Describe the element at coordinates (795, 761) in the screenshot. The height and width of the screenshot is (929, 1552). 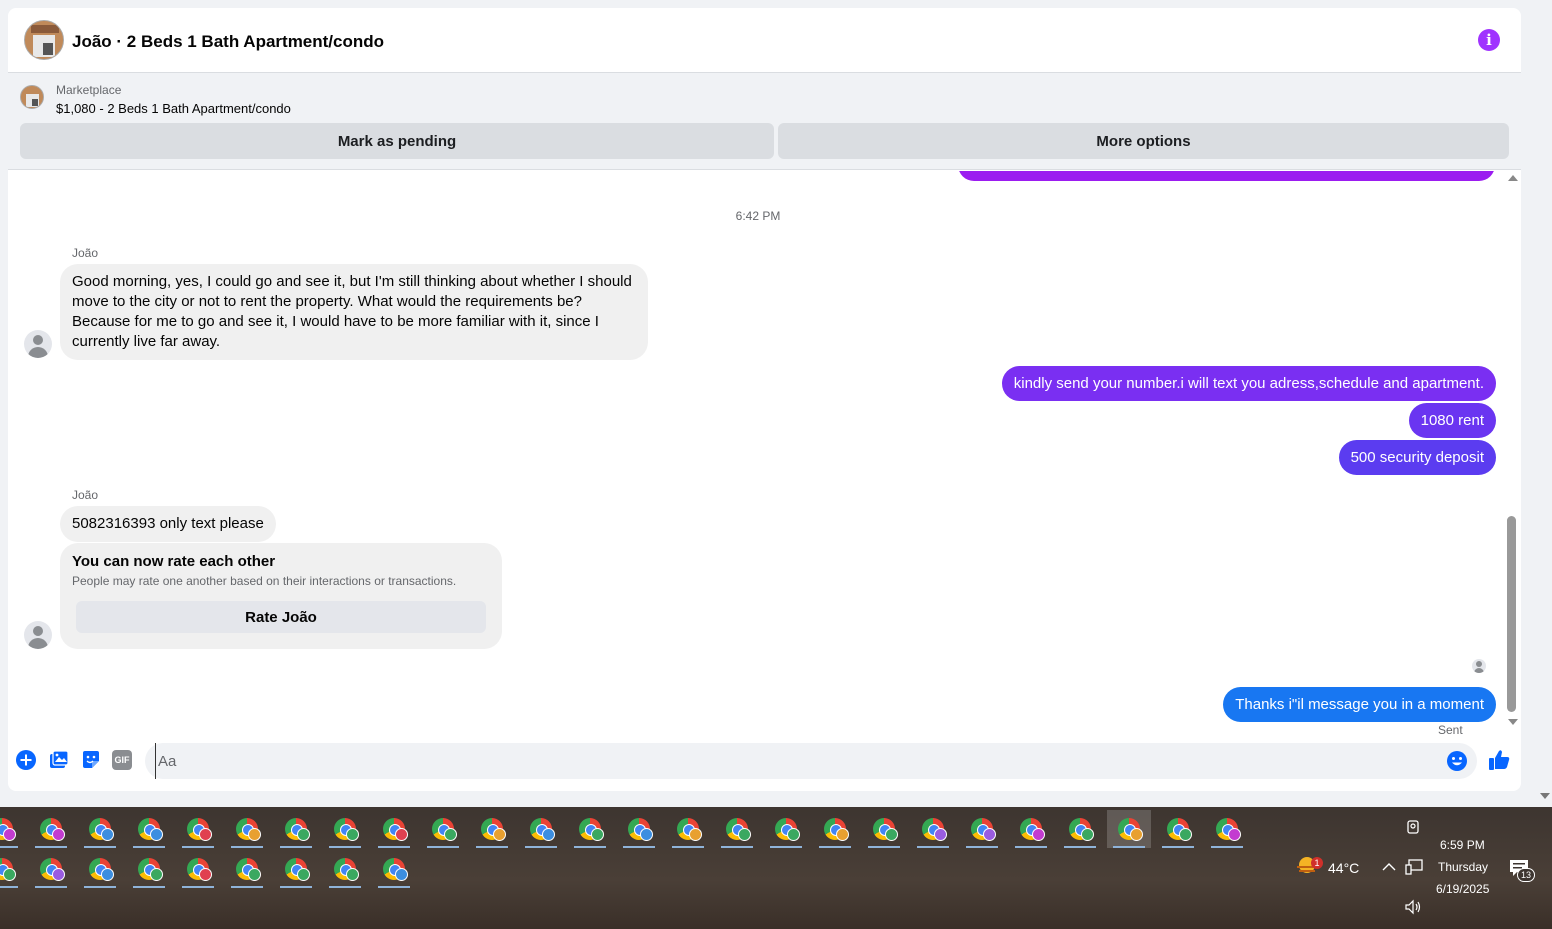
I see `message-input` at that location.